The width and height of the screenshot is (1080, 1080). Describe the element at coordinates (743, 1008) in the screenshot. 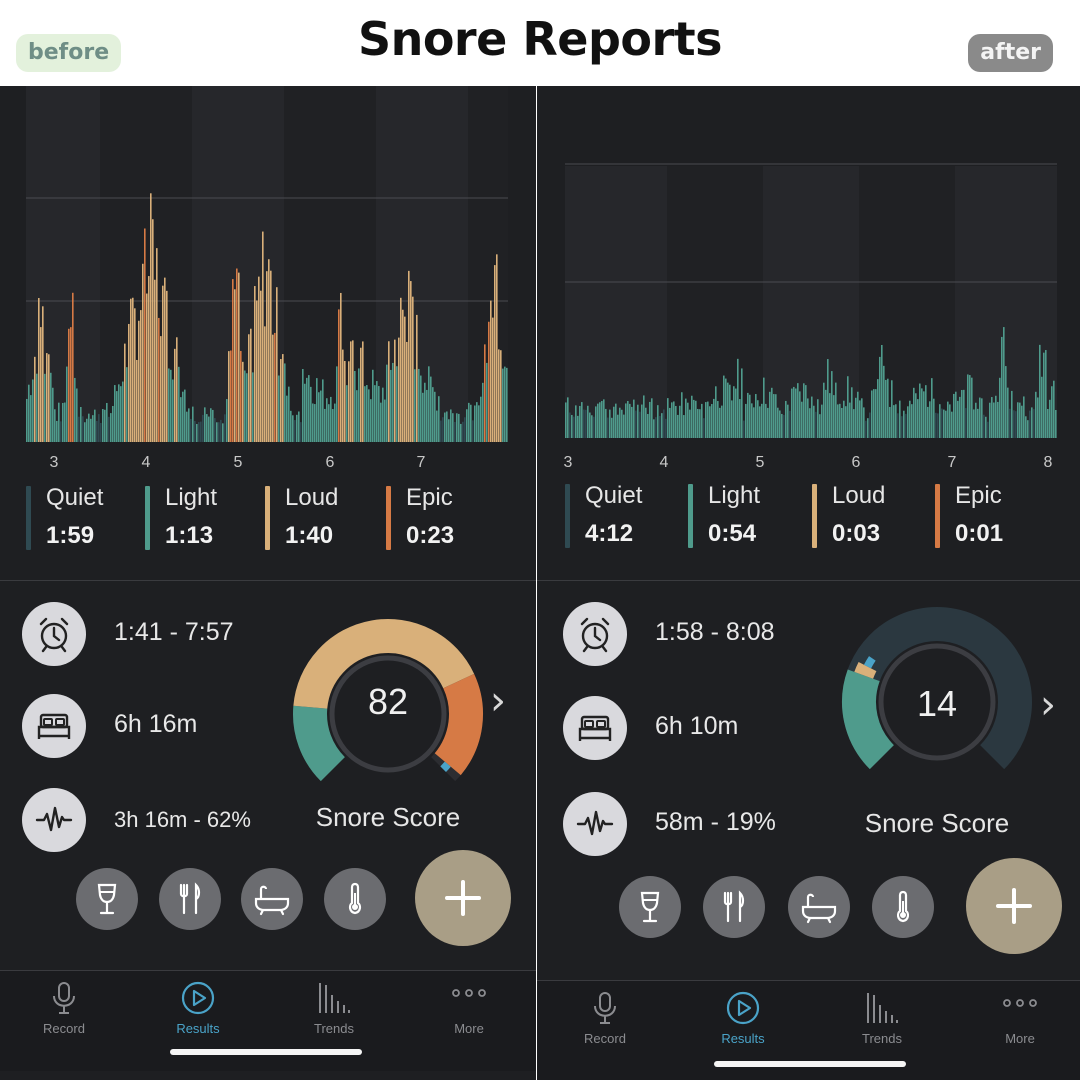

I see `play-circle-icon` at that location.